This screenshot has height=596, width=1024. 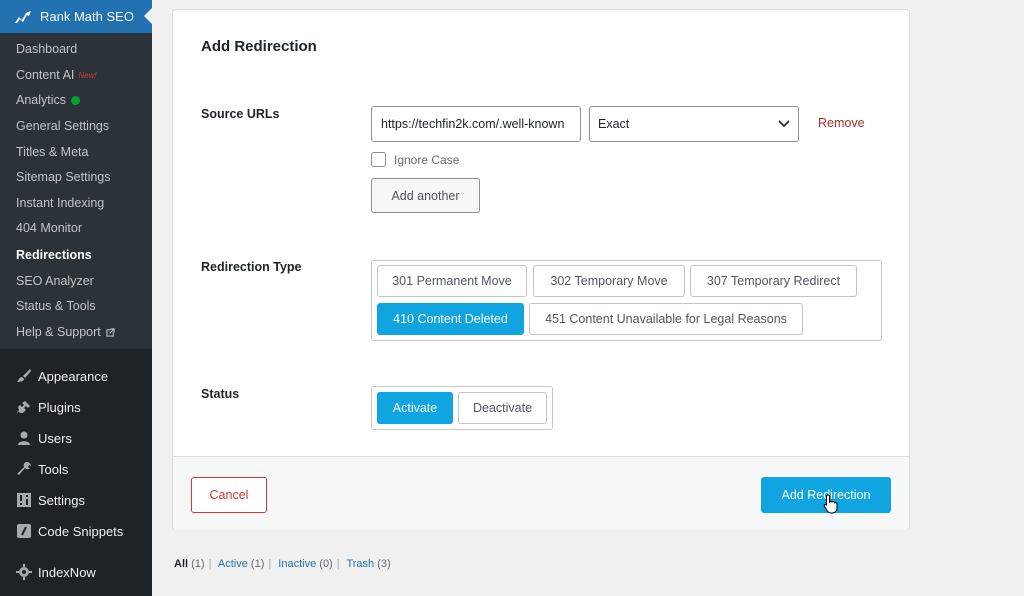 I want to click on submenu-item-redirections: Redirections, so click(x=54, y=255).